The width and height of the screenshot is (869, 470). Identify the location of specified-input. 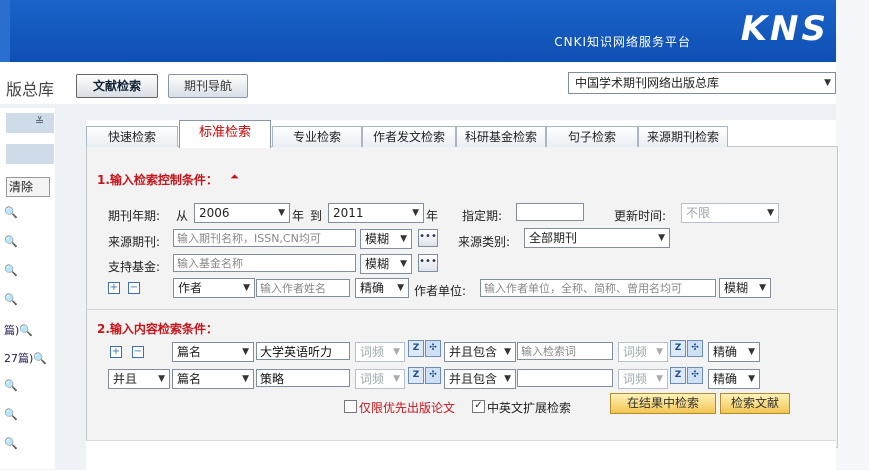
(550, 212).